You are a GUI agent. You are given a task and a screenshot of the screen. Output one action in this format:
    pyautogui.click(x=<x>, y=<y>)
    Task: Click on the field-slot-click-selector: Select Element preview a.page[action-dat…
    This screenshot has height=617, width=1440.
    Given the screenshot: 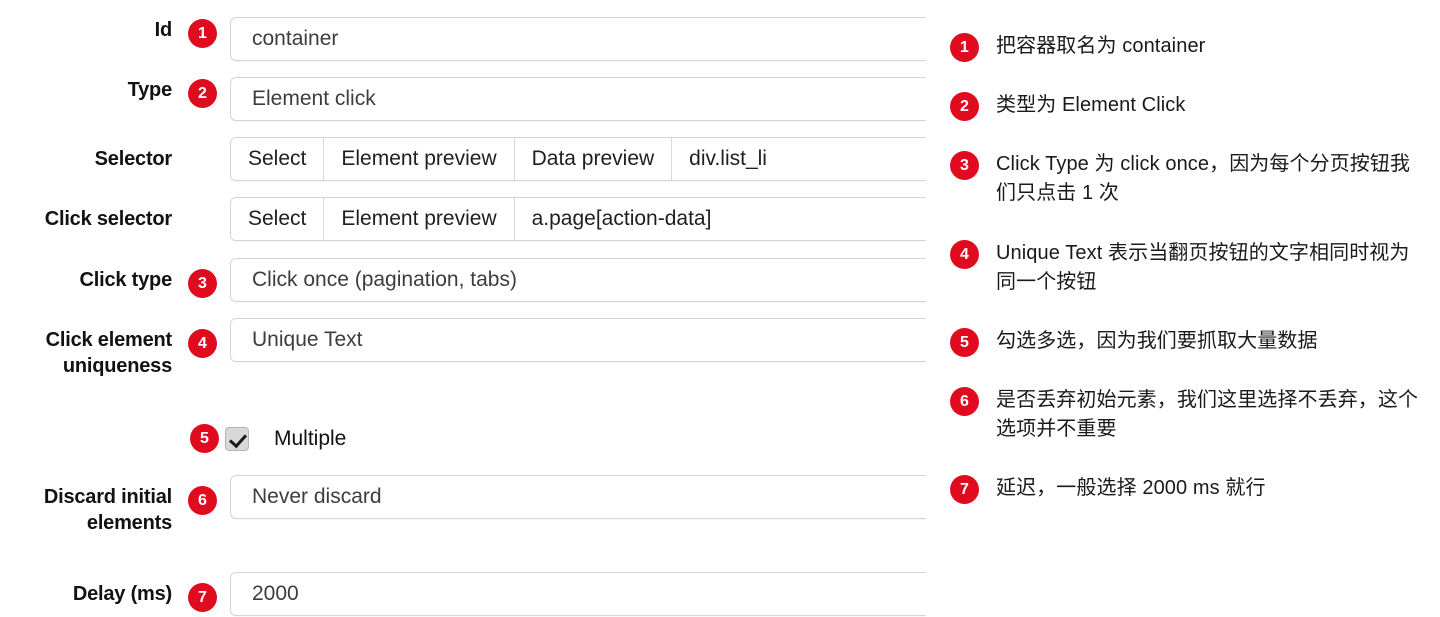 What is the action you would take?
    pyautogui.click(x=578, y=219)
    